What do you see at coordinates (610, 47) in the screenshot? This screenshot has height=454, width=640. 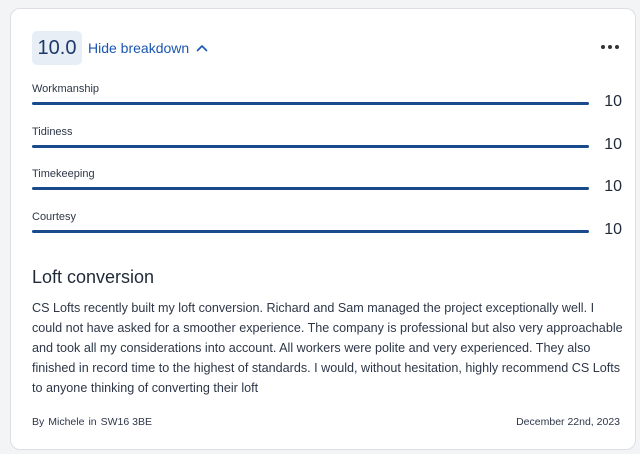 I see `more-options-button` at bounding box center [610, 47].